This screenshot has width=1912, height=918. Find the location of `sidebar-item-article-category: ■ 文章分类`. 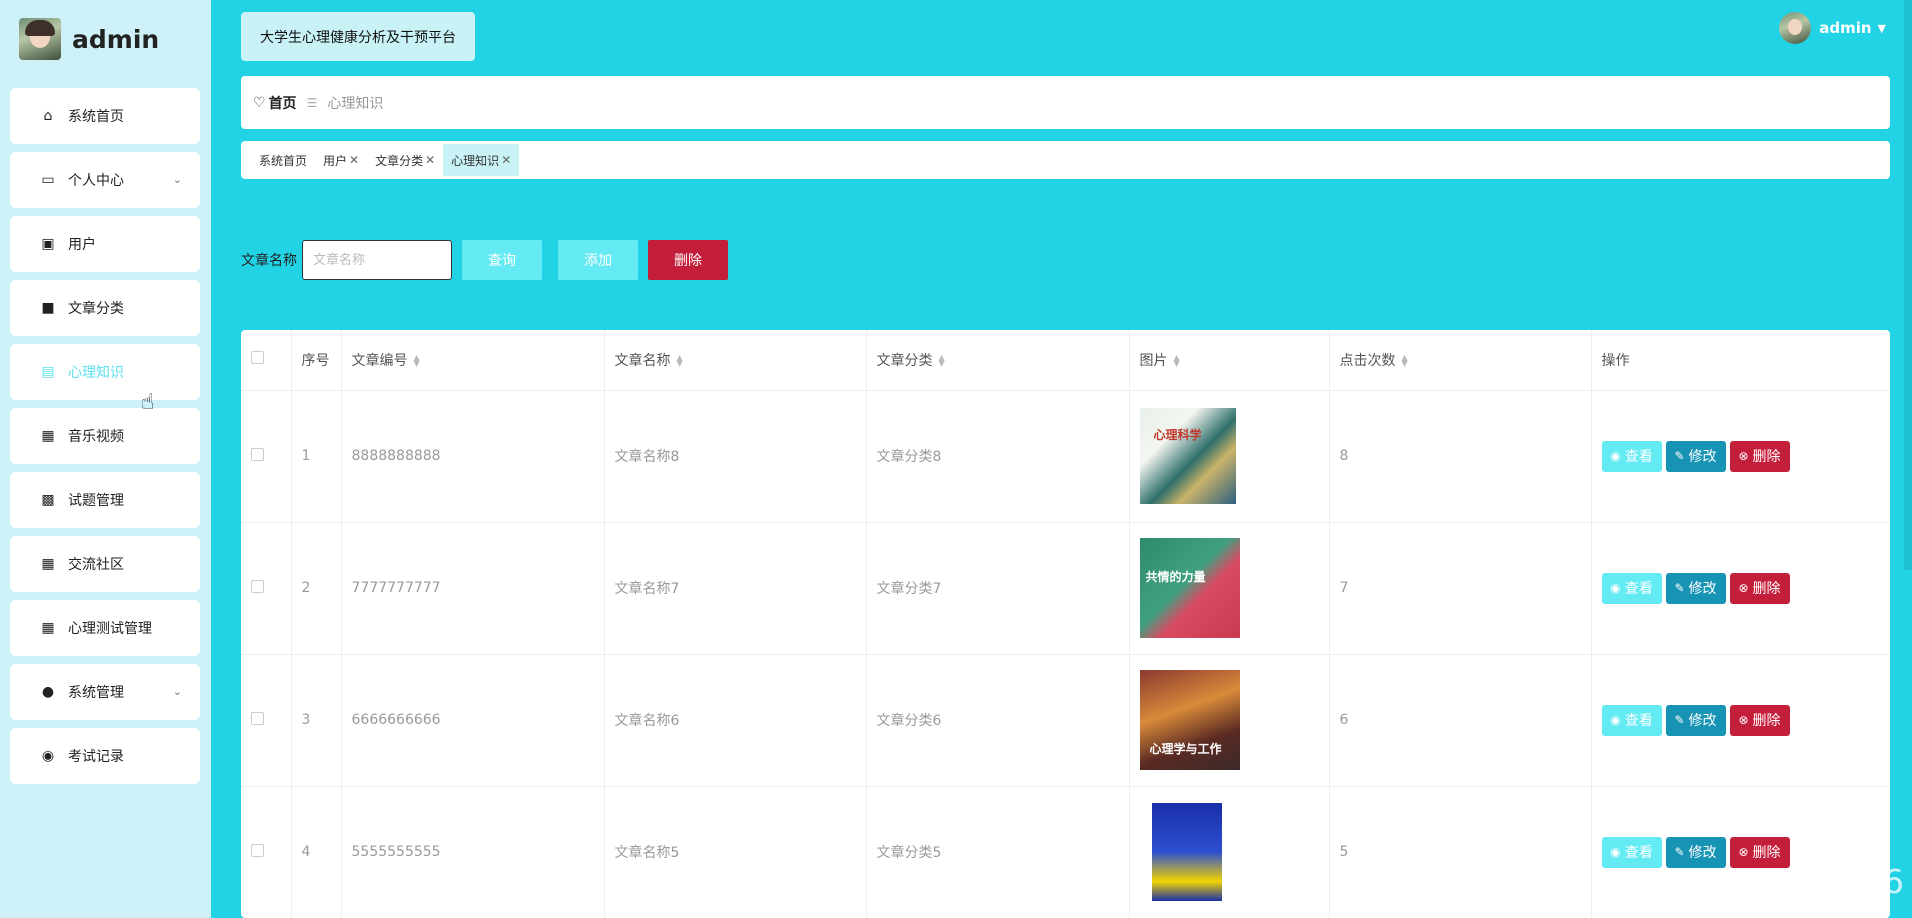

sidebar-item-article-category: ■ 文章分类 is located at coordinates (105, 308).